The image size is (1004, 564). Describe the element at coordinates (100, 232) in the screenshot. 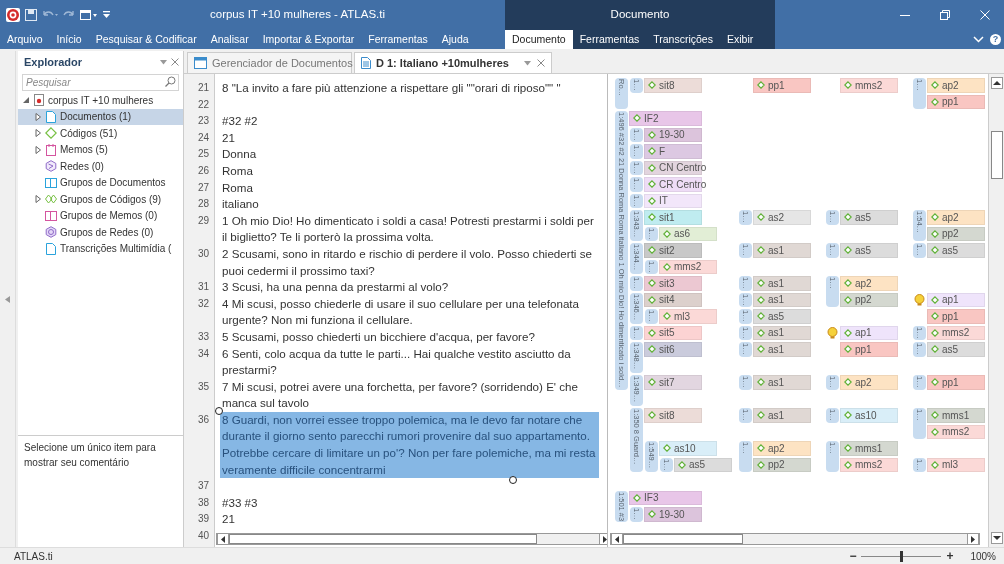

I see `tree-item: Grupos de Redes (0)` at that location.